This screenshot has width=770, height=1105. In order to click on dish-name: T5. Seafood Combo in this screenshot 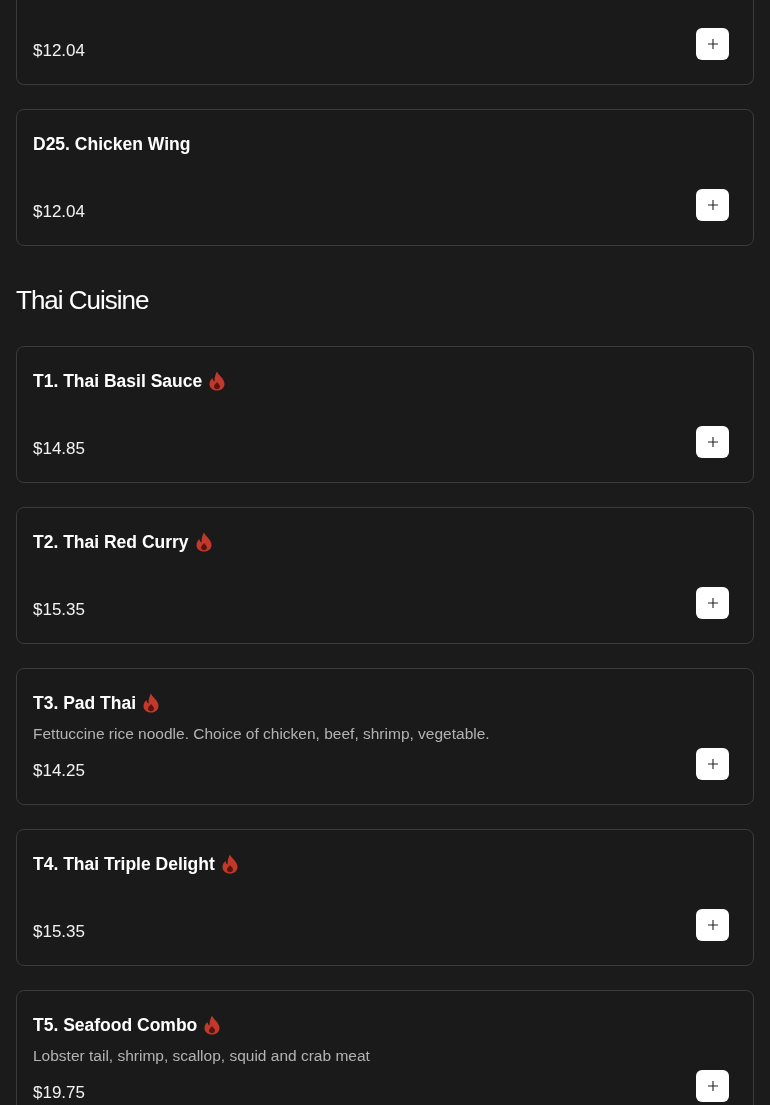, I will do `click(115, 1025)`.